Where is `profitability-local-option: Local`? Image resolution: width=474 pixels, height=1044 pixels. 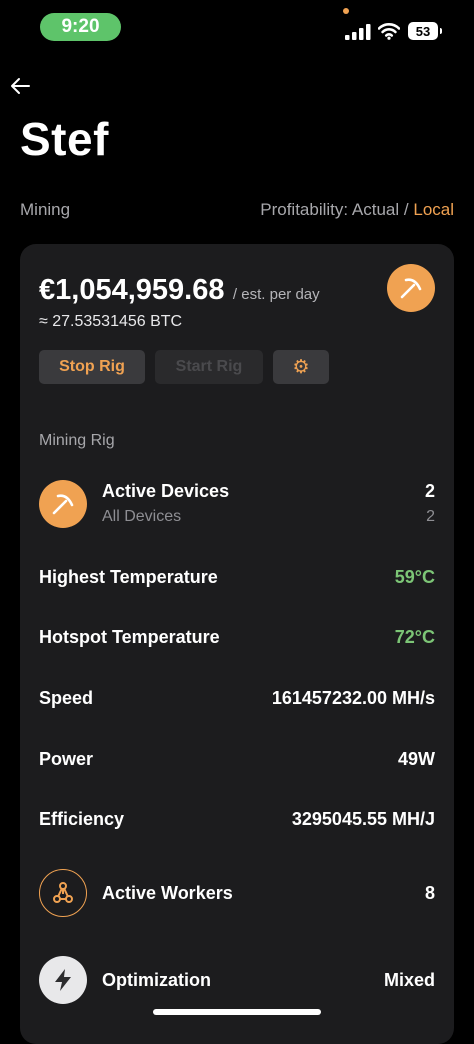 profitability-local-option: Local is located at coordinates (433, 209).